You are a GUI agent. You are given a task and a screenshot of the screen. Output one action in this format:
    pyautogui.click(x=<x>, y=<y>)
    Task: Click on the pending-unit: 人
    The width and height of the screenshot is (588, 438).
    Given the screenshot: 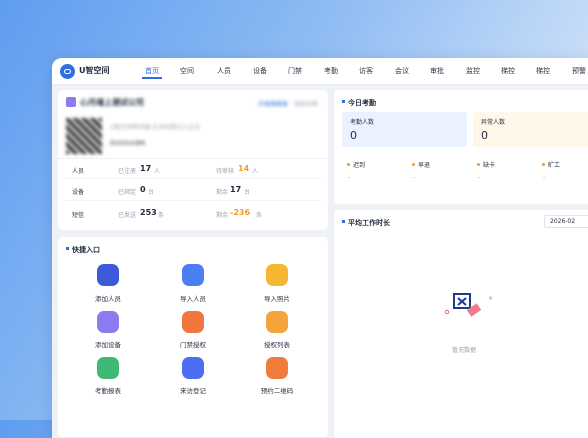 What is the action you would take?
    pyautogui.click(x=255, y=171)
    